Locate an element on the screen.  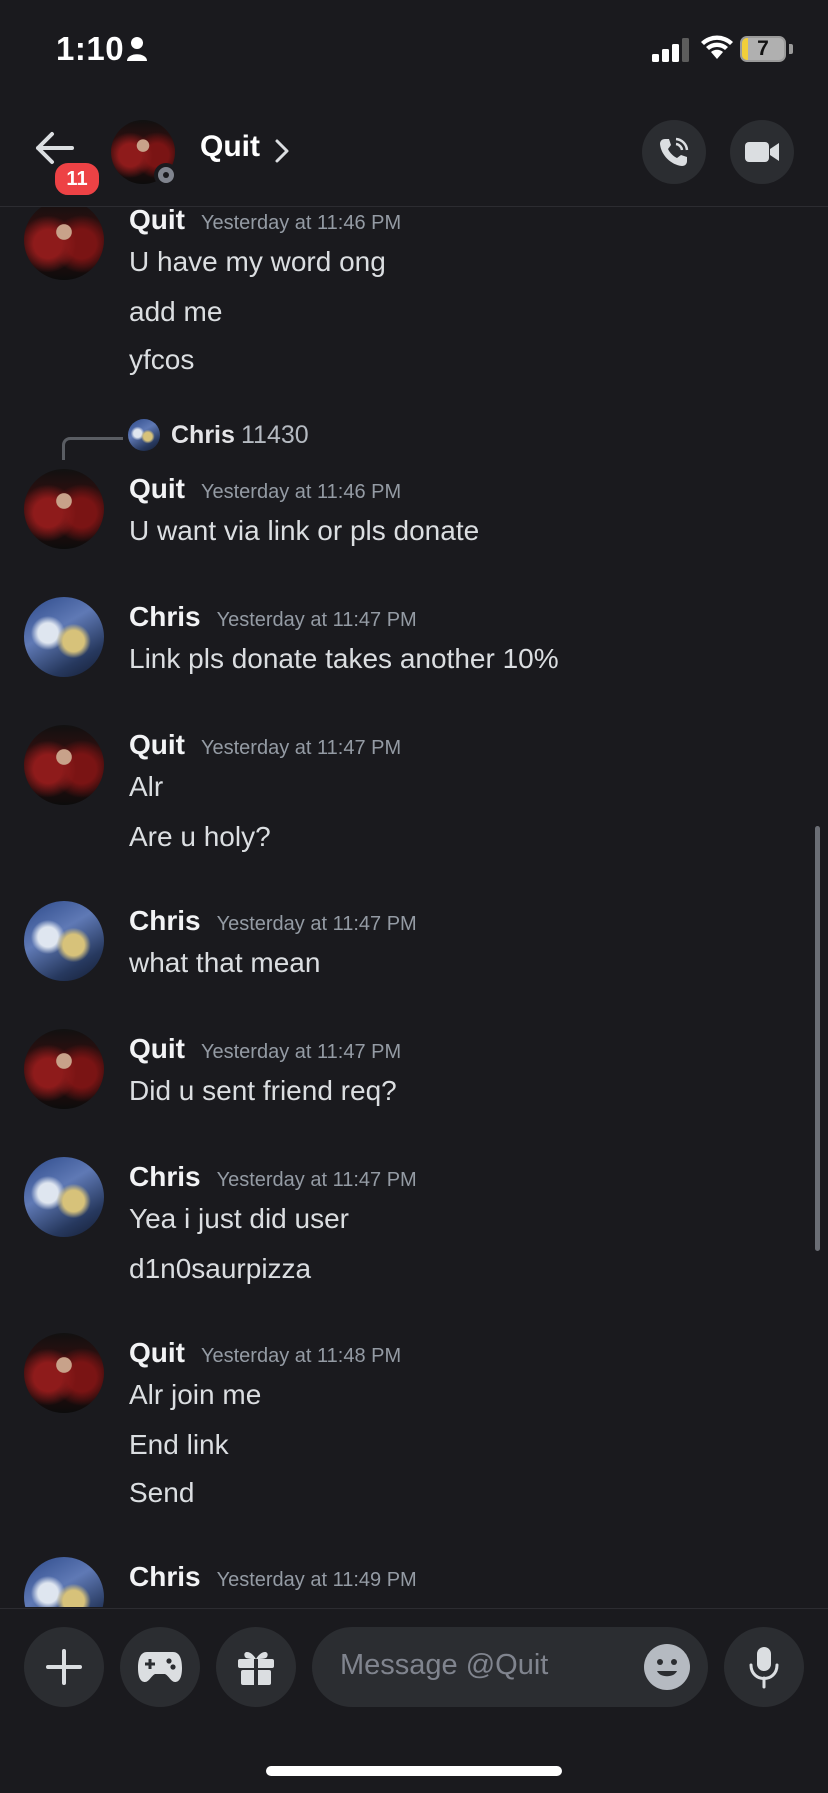
message-group: Chris Yesterday at 11:49 PM is located at coordinates (414, 1582).